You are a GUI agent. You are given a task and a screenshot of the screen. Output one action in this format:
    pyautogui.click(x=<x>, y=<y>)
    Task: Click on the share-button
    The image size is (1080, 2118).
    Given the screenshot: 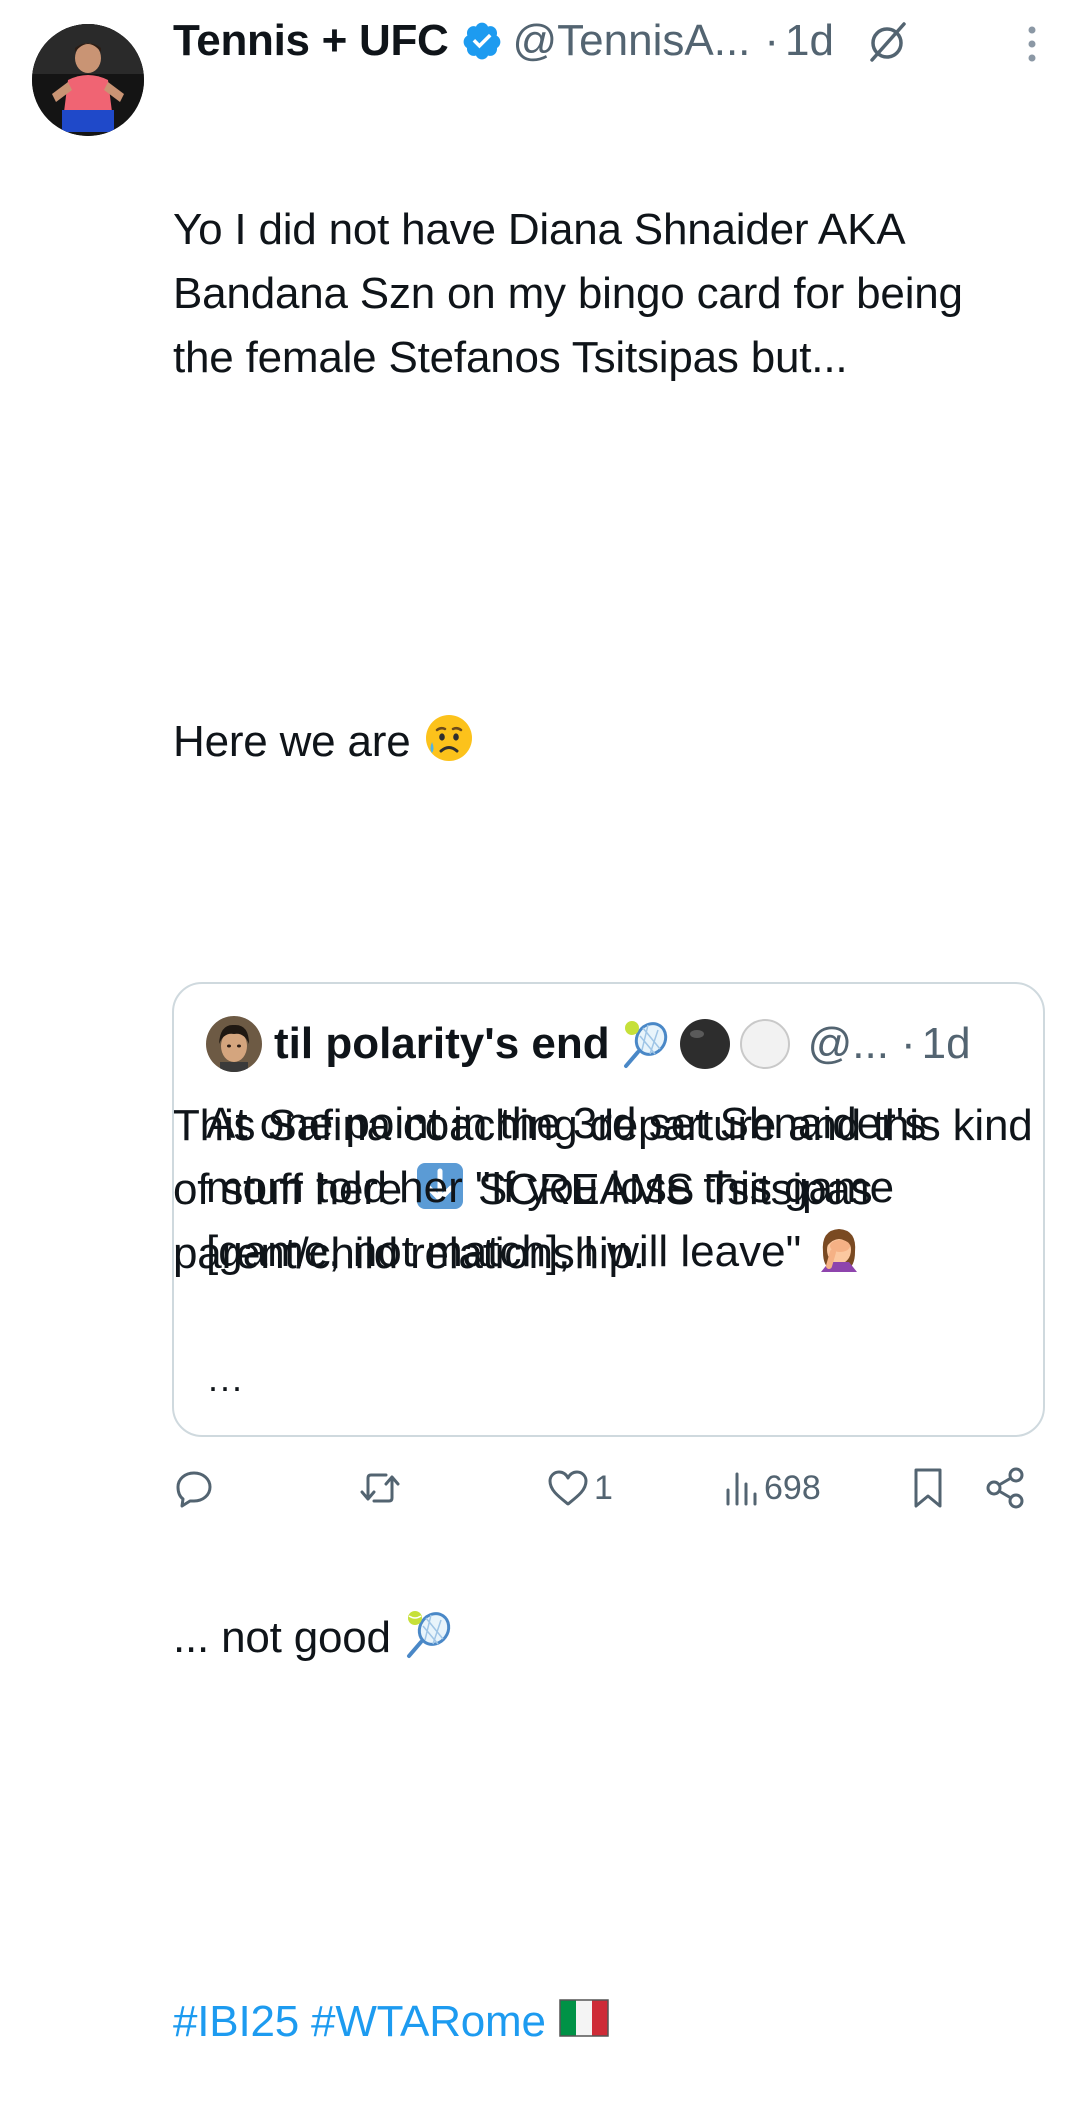 What is the action you would take?
    pyautogui.click(x=1006, y=1488)
    